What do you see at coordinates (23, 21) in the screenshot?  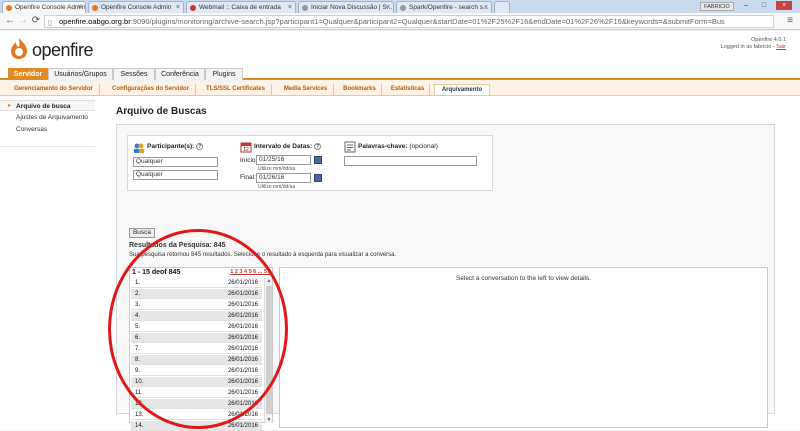 I see `forward-arrow-icon: →` at bounding box center [23, 21].